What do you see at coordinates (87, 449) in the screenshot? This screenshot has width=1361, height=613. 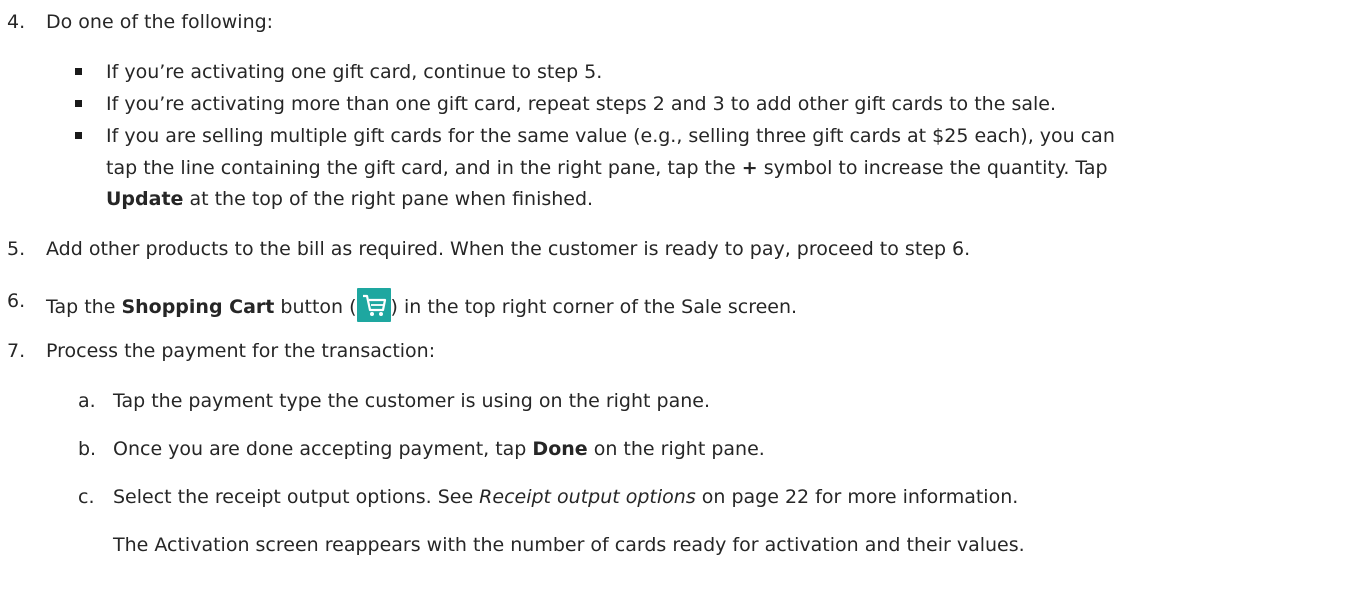 I see `substep-b-letter: b.` at bounding box center [87, 449].